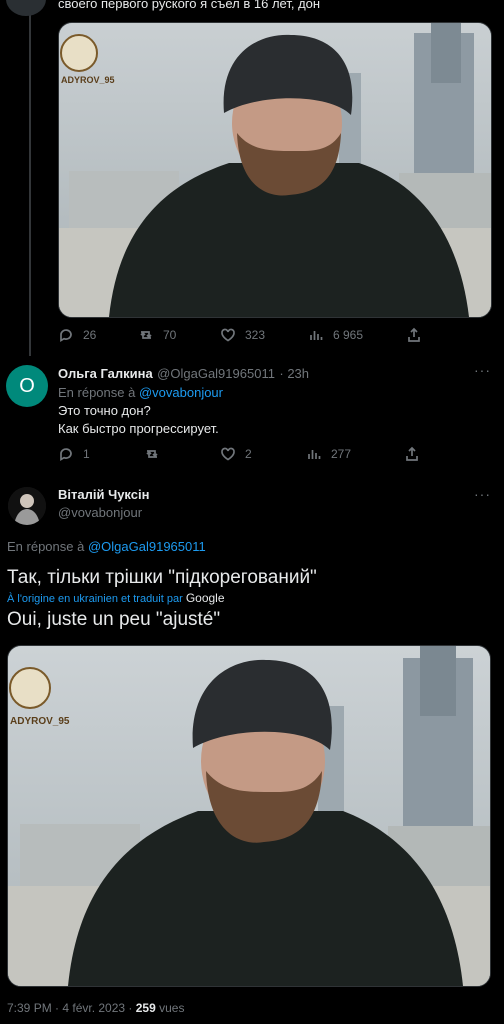 This screenshot has height=1024, width=504. What do you see at coordinates (341, 454) in the screenshot?
I see `view-count: 277` at bounding box center [341, 454].